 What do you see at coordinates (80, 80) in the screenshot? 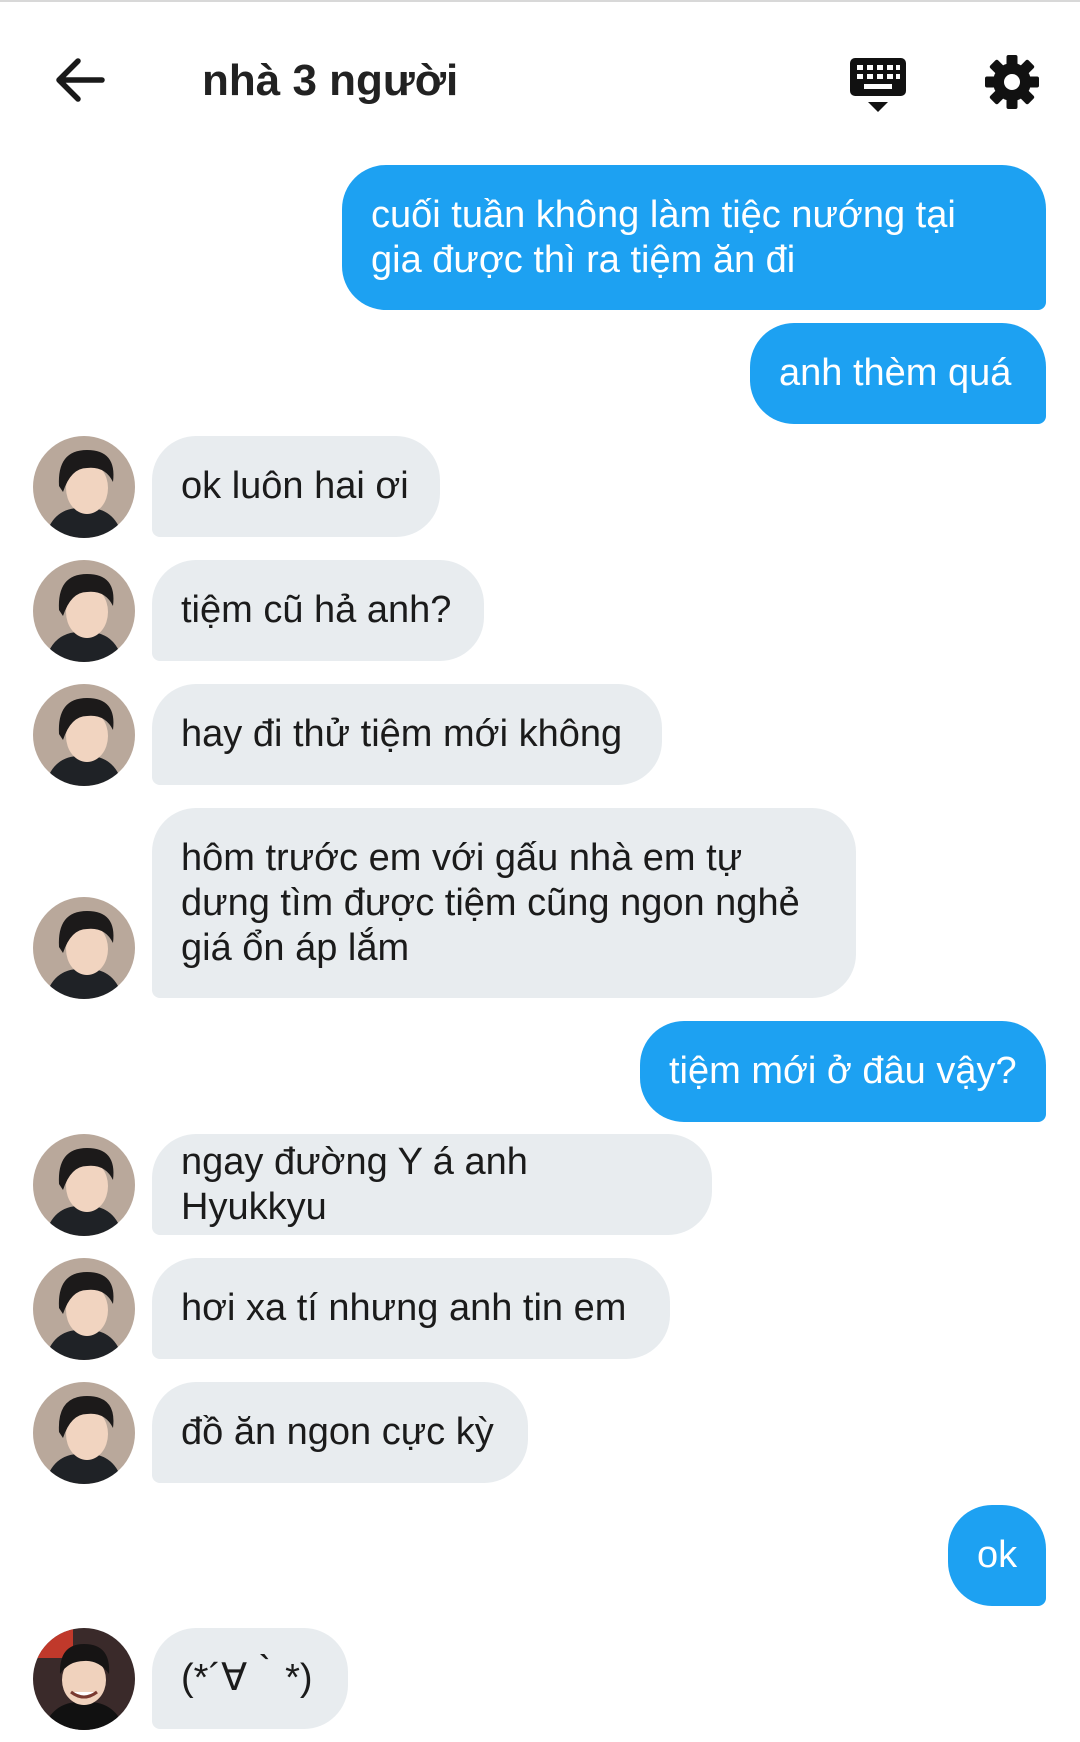
I see `arrow-left-icon` at bounding box center [80, 80].